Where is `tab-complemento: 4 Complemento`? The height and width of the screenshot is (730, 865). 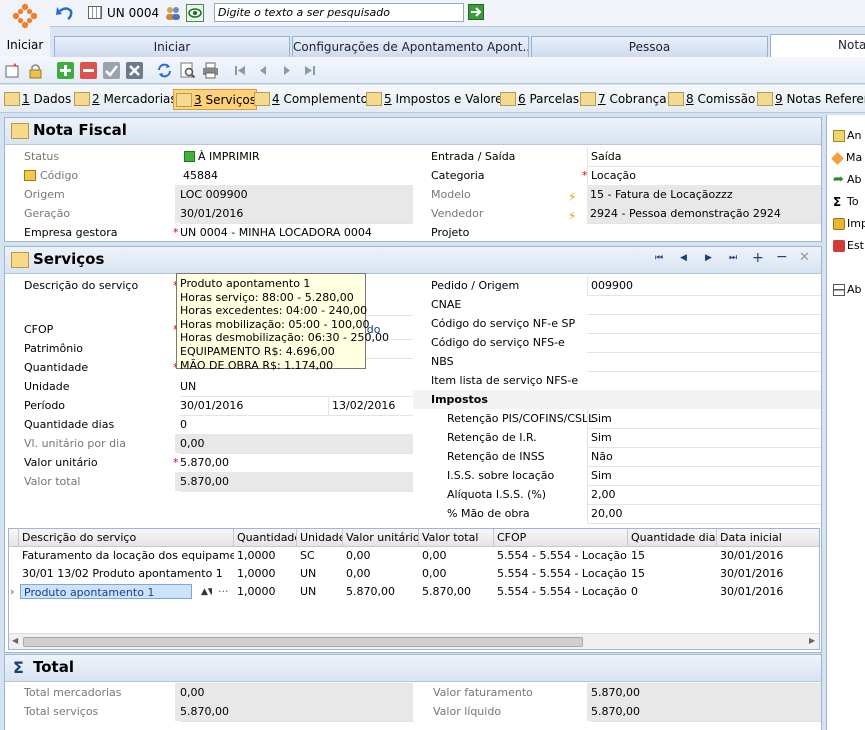
tab-complemento: 4 Complemento is located at coordinates (310, 99).